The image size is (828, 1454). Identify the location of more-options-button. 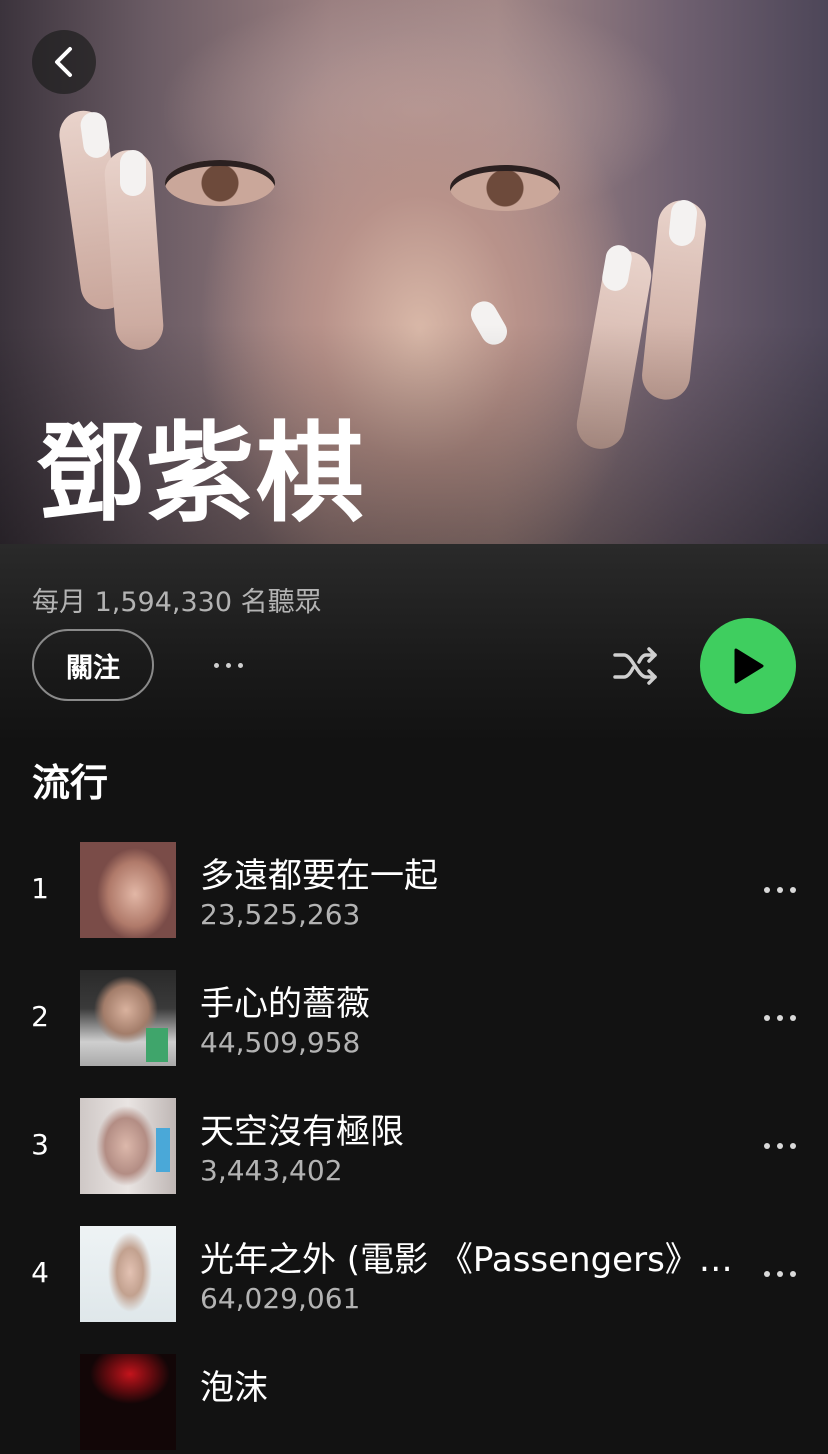
(228, 665).